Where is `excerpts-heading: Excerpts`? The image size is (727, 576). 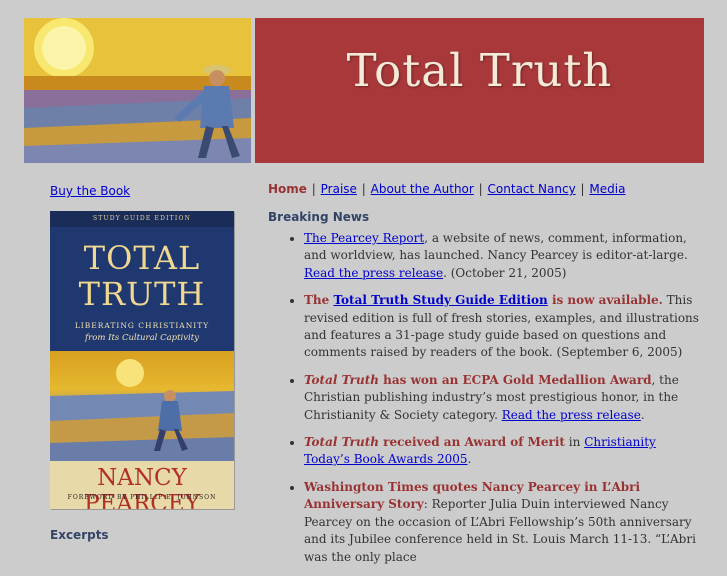 excerpts-heading: Excerpts is located at coordinates (79, 535).